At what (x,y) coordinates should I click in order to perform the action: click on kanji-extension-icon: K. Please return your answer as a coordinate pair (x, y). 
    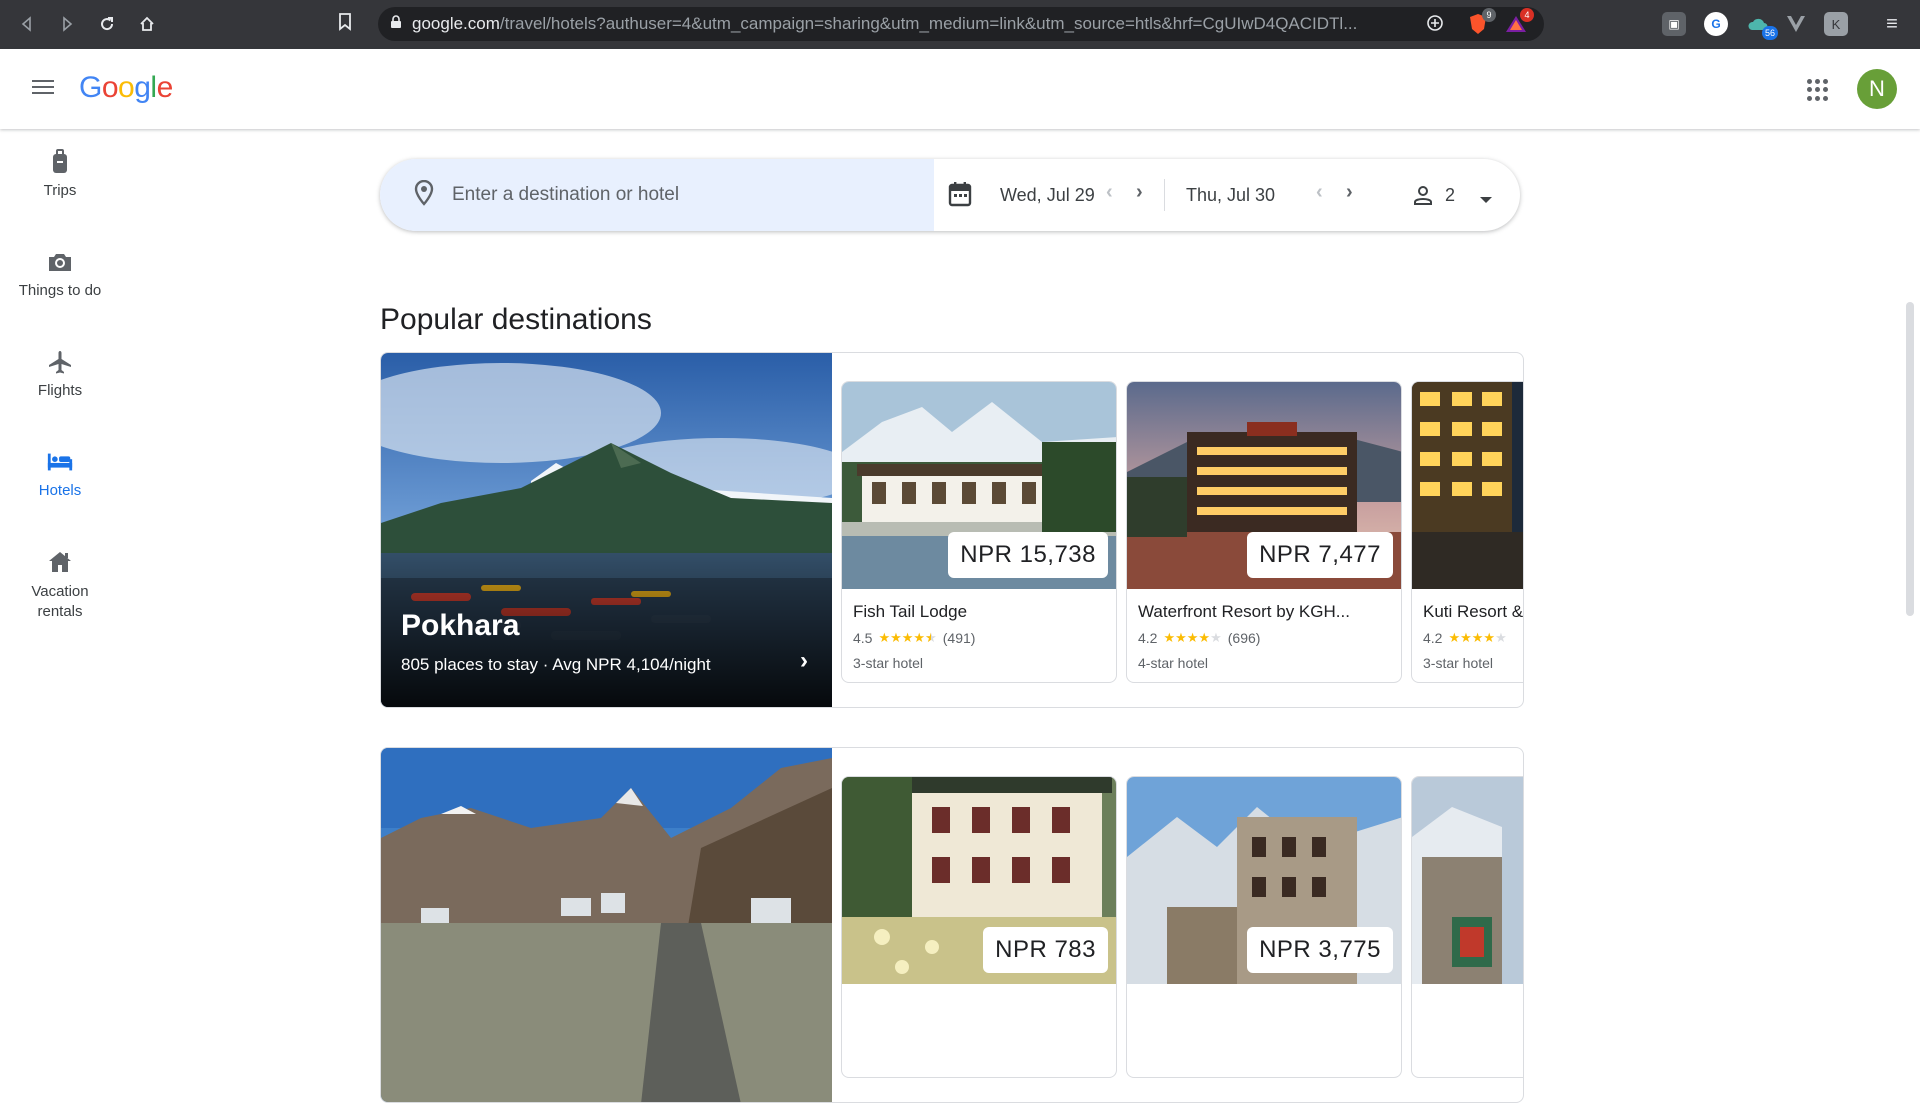
    Looking at the image, I should click on (1836, 24).